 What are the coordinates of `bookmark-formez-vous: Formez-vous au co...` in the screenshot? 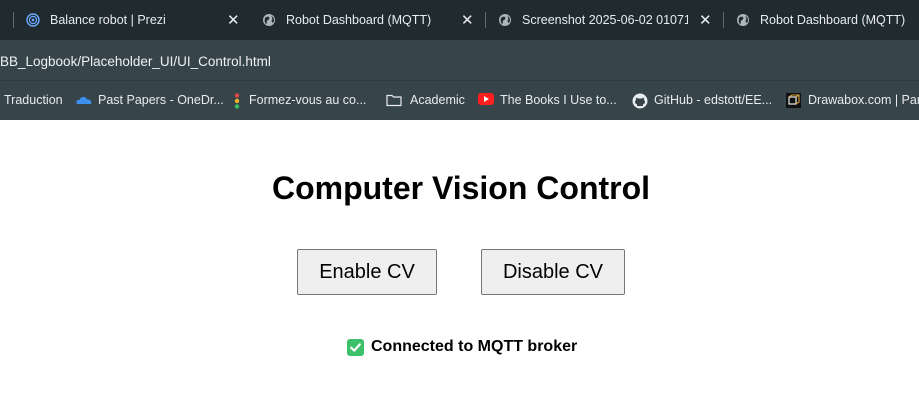 It's located at (300, 101).